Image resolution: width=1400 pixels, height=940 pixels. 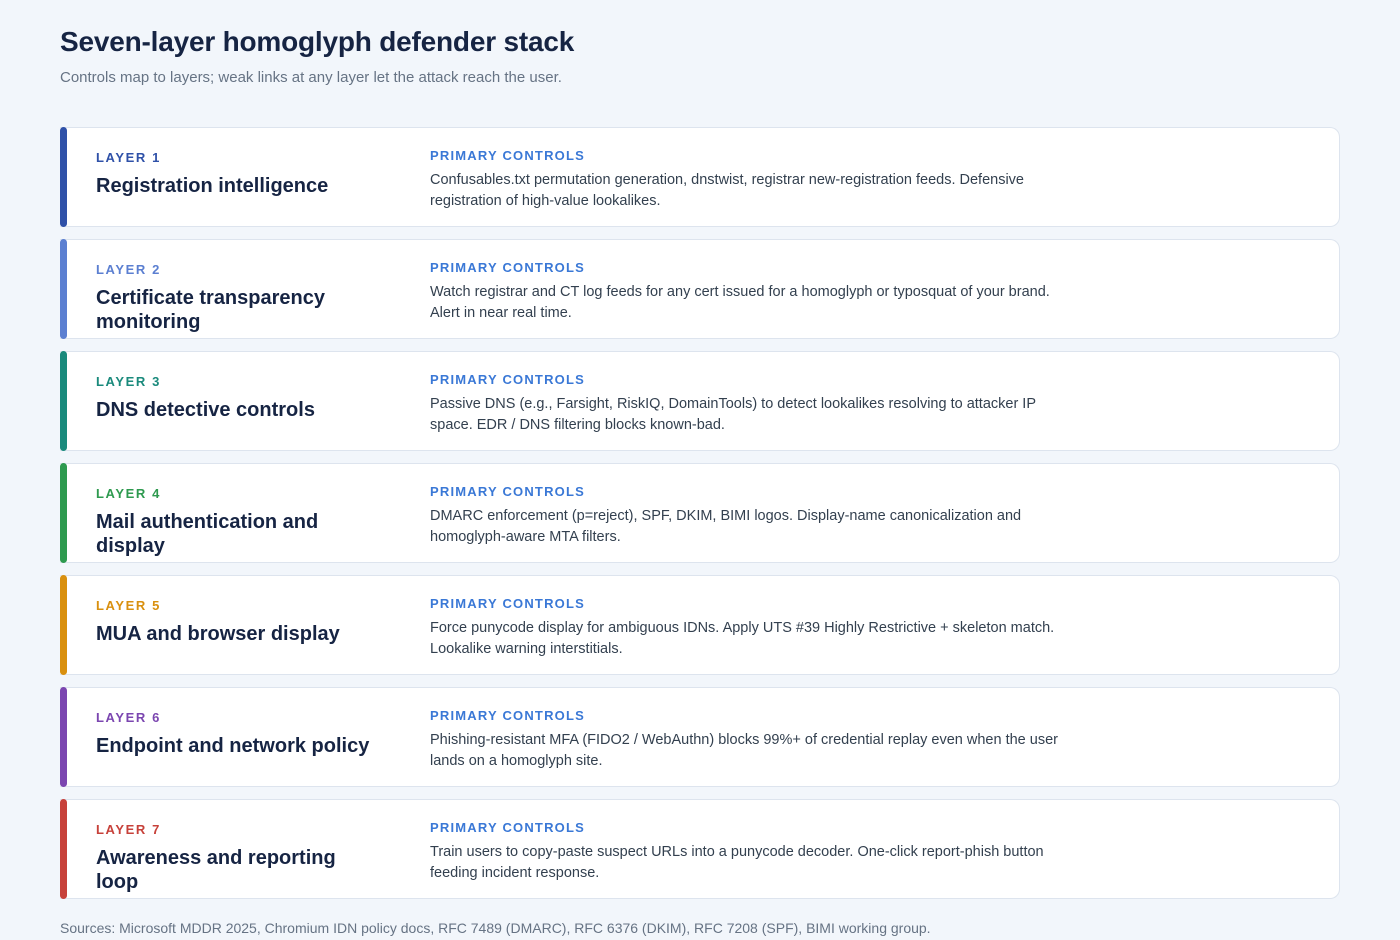 What do you see at coordinates (128, 269) in the screenshot?
I see `layer-number: LAYER 2` at bounding box center [128, 269].